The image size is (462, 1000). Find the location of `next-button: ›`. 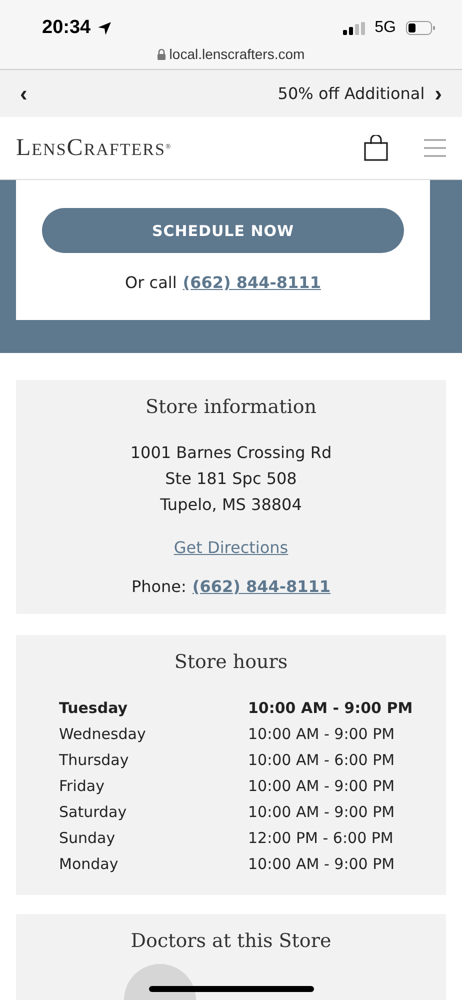

next-button: › is located at coordinates (438, 93).